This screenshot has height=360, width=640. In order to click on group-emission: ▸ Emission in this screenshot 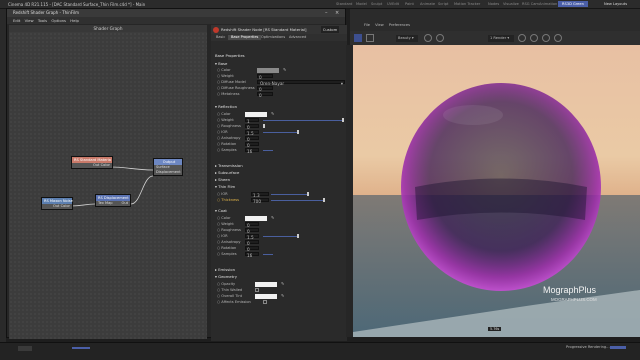, I will do `click(225, 270)`.